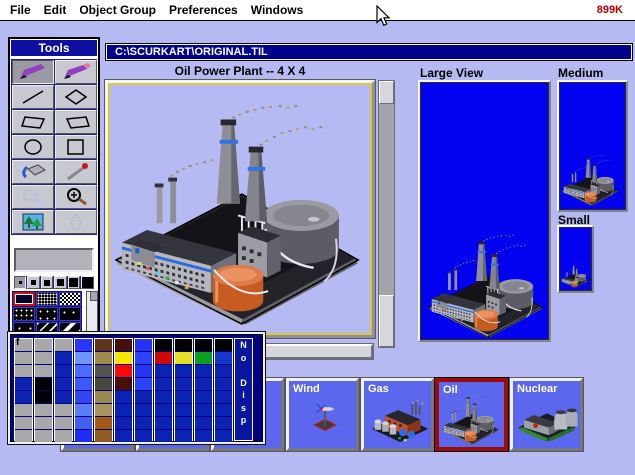 This screenshot has width=635, height=475. I want to click on pattern-dots-medium, so click(47, 314).